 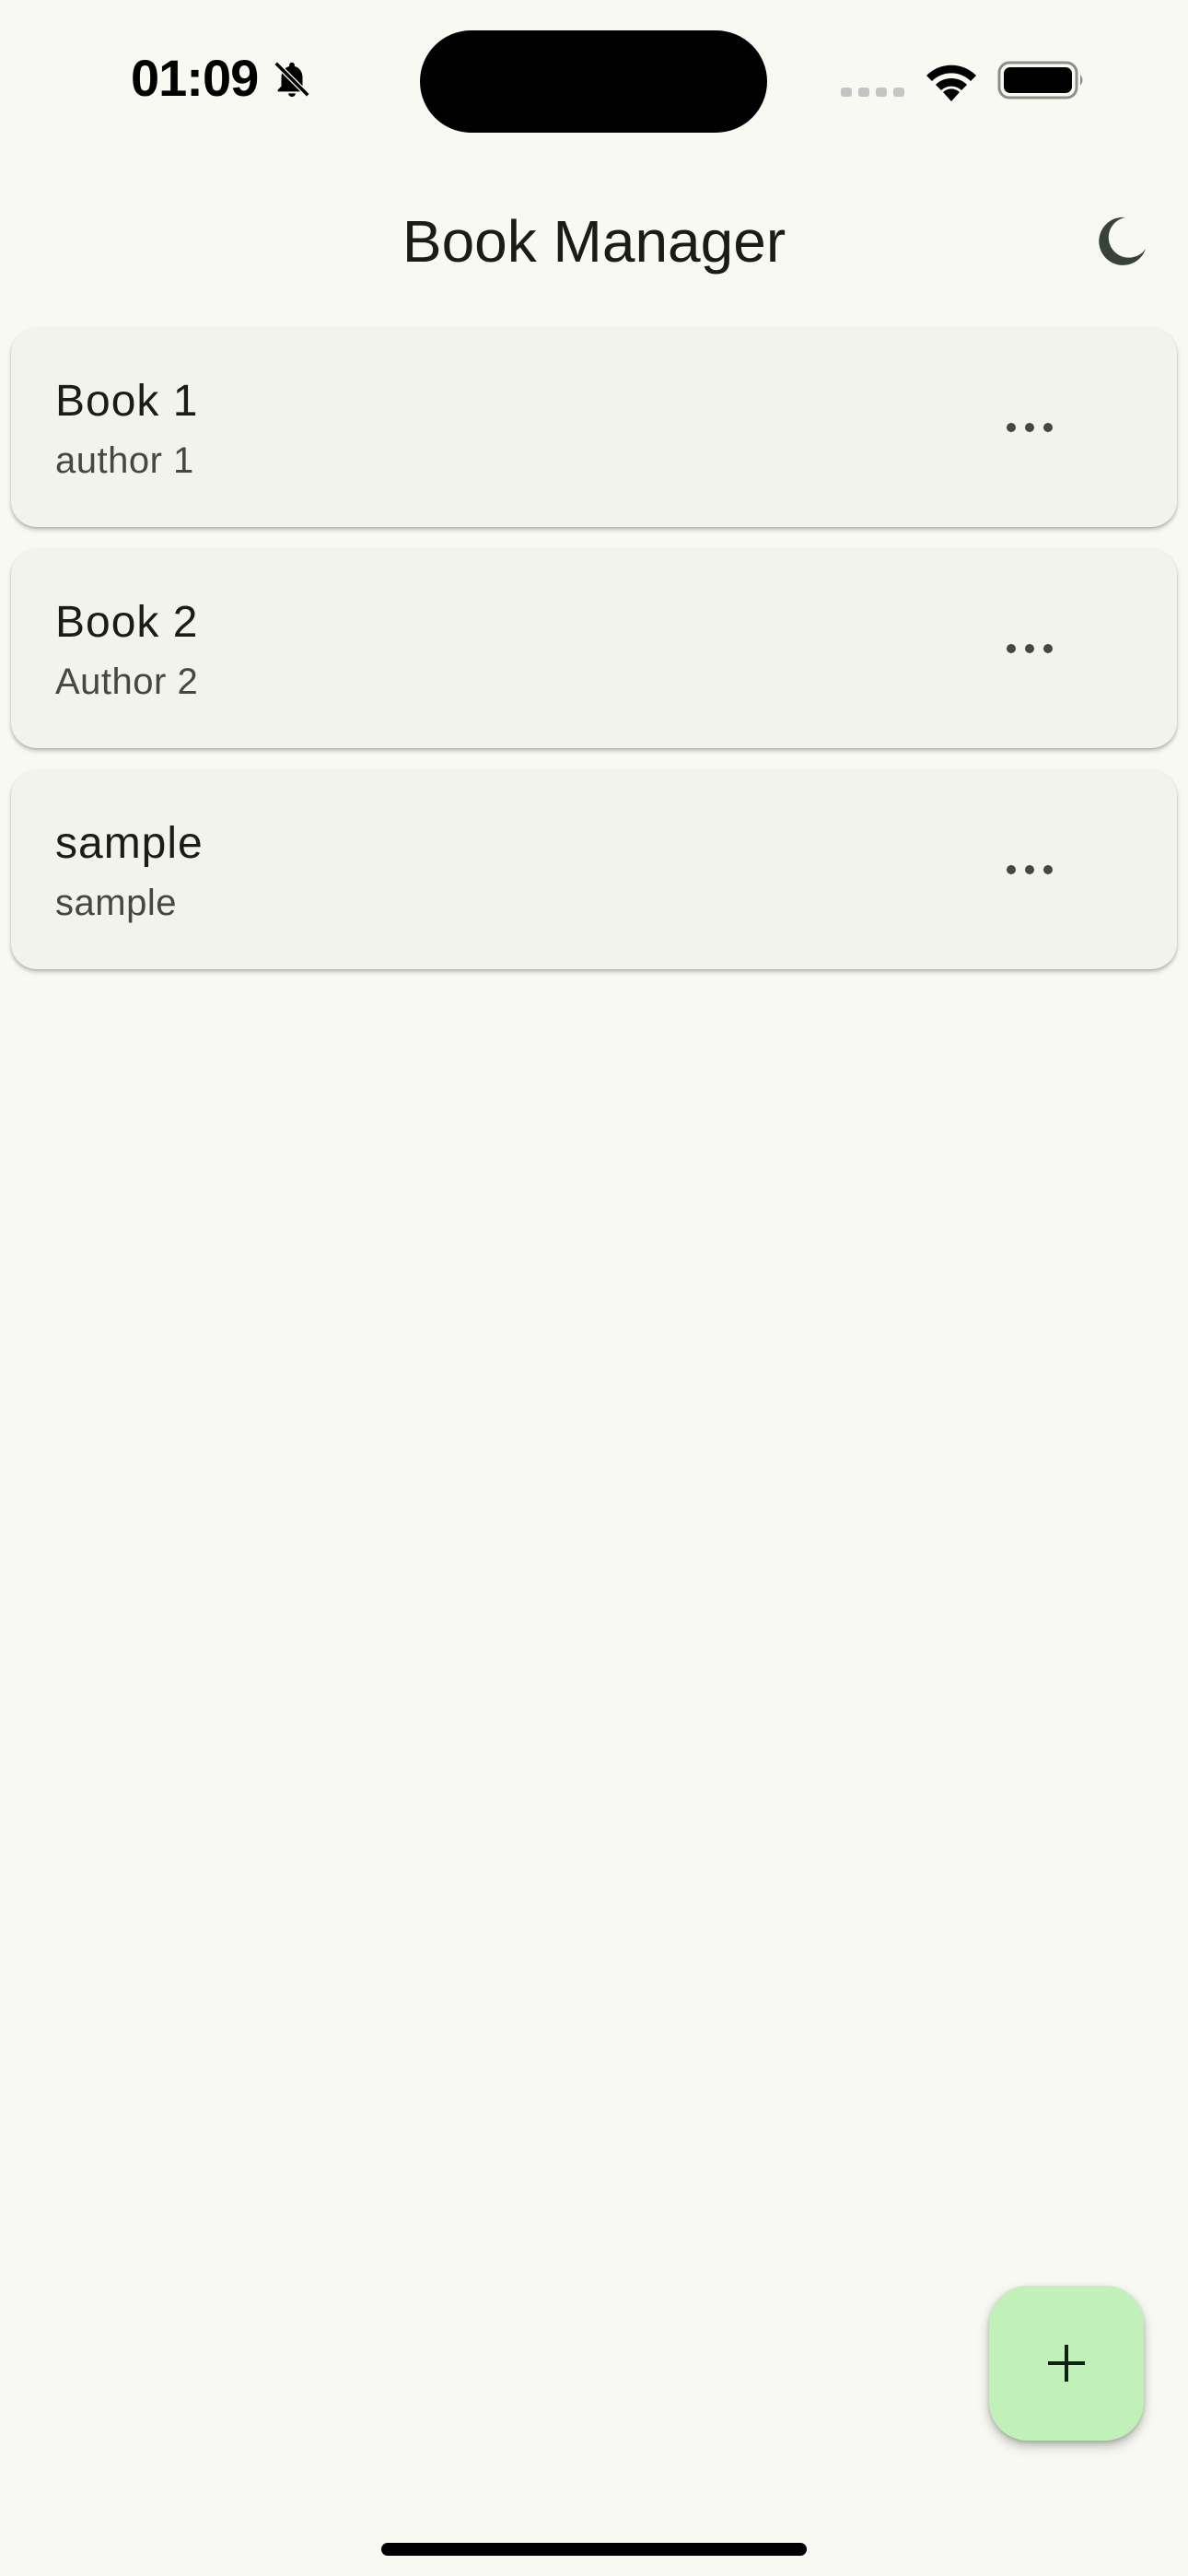 What do you see at coordinates (127, 682) in the screenshot?
I see `book-author: Author 2` at bounding box center [127, 682].